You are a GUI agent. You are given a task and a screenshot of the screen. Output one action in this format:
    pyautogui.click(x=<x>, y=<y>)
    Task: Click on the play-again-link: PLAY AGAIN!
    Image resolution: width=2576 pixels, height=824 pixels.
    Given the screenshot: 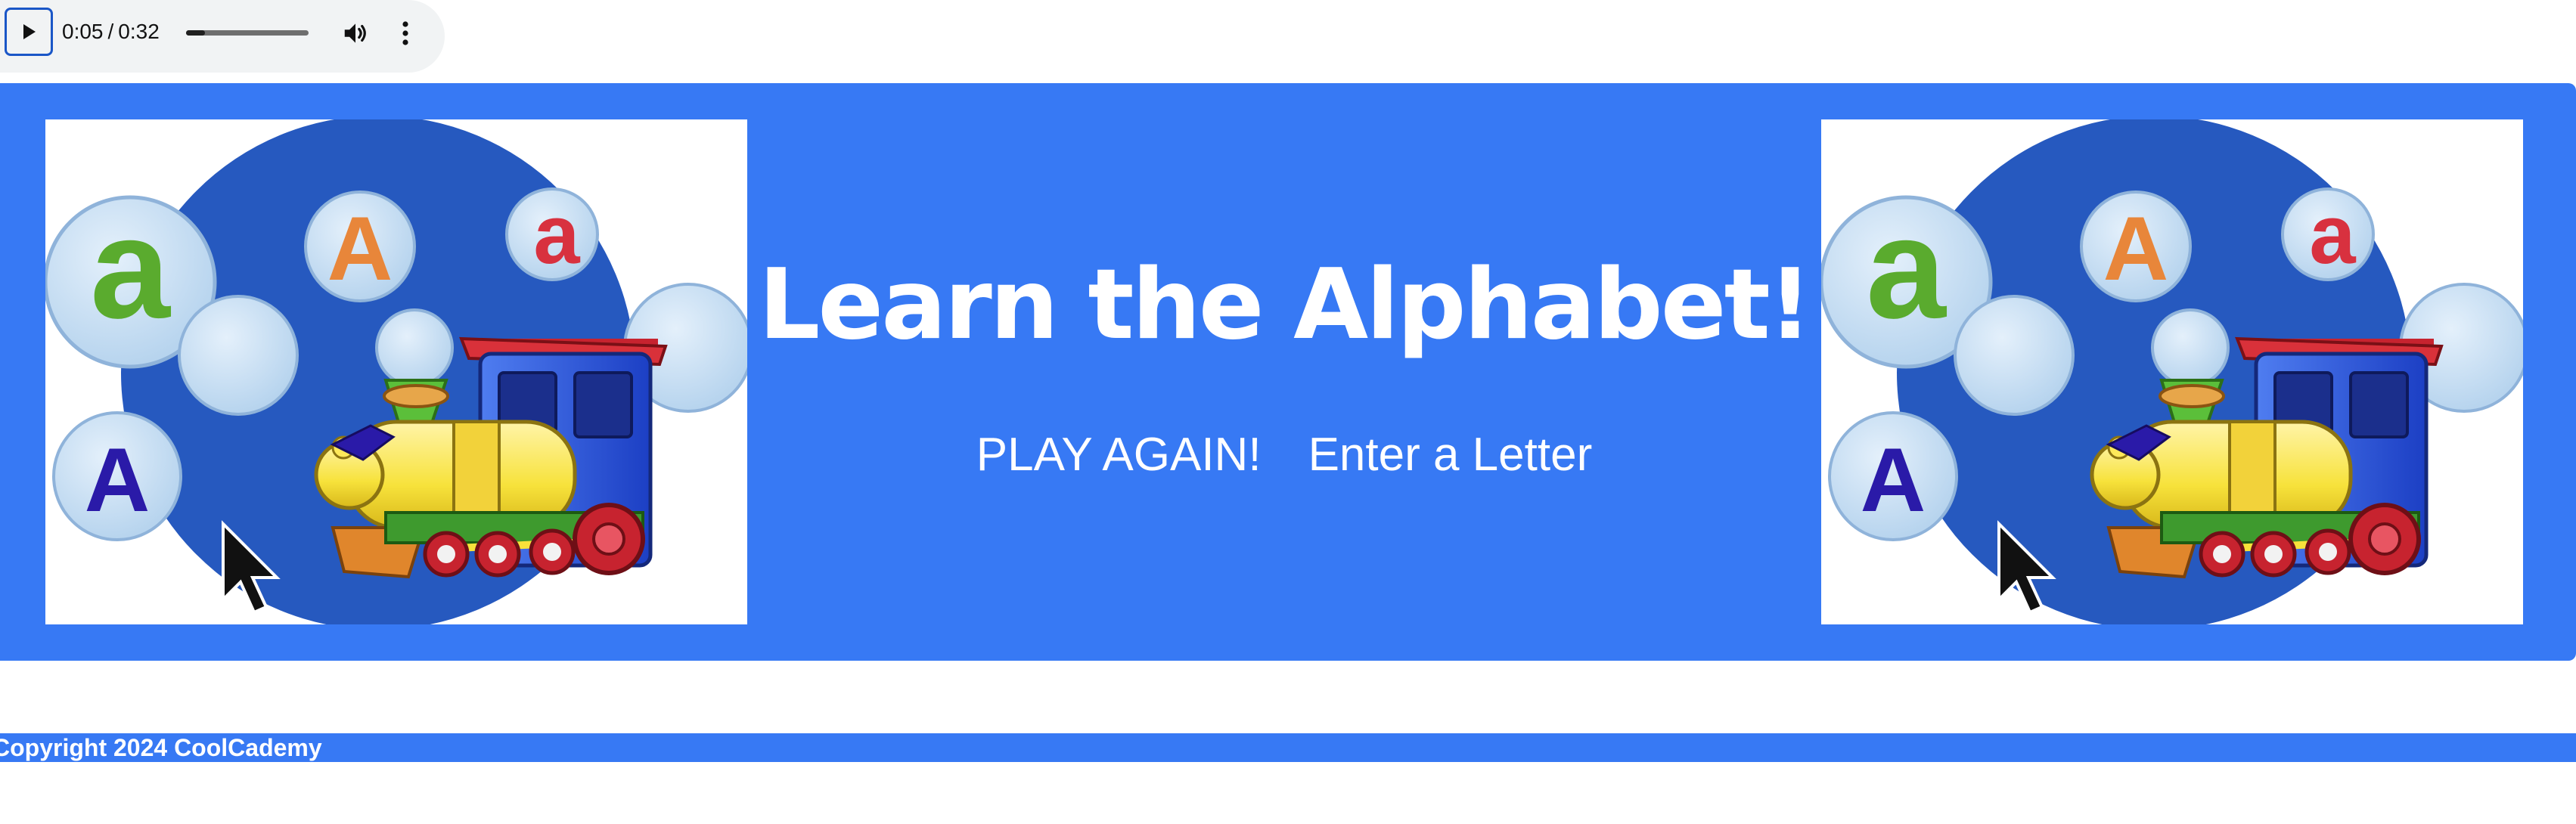 What is the action you would take?
    pyautogui.click(x=1119, y=455)
    